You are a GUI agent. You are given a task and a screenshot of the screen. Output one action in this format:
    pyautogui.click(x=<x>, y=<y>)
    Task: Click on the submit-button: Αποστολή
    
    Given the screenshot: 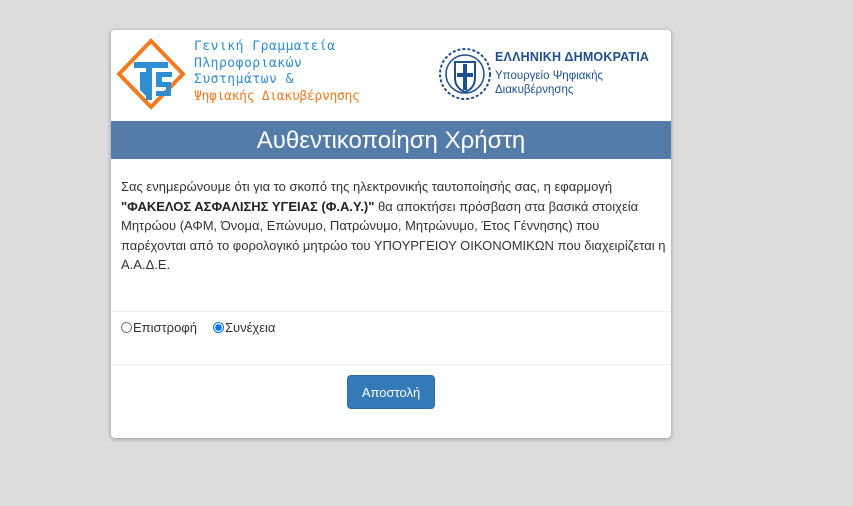 What is the action you would take?
    pyautogui.click(x=391, y=392)
    